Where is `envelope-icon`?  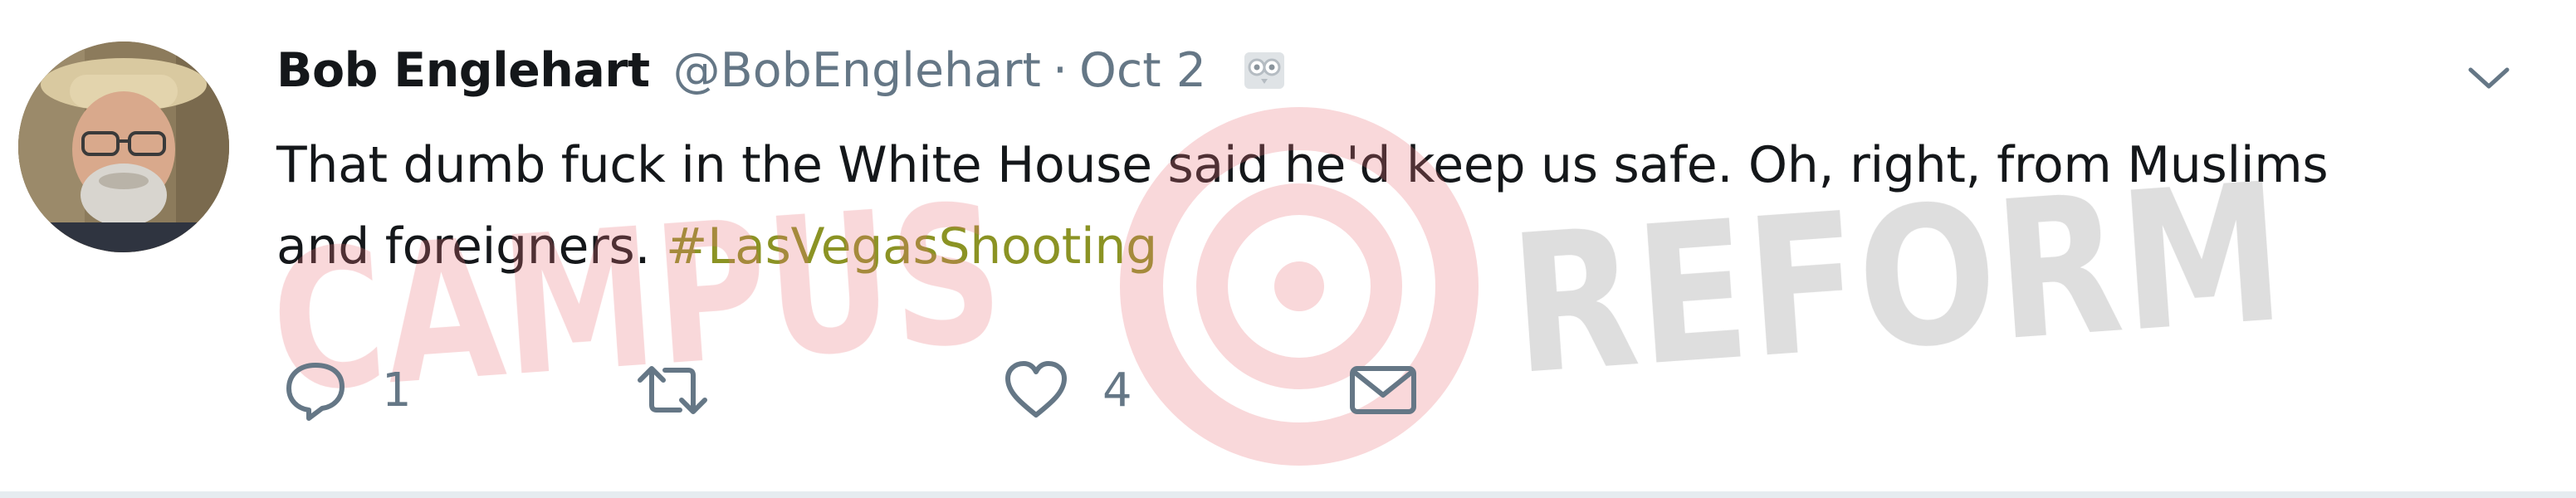
envelope-icon is located at coordinates (1383, 390).